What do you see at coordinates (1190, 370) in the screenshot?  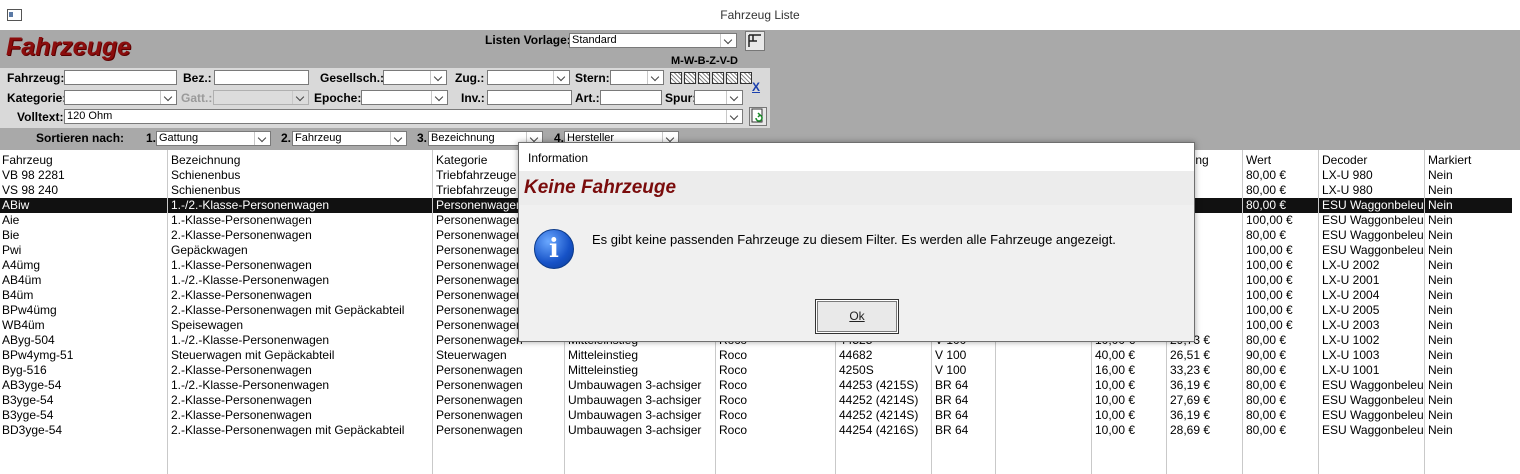 I see `table-cell: 33,23 €` at bounding box center [1190, 370].